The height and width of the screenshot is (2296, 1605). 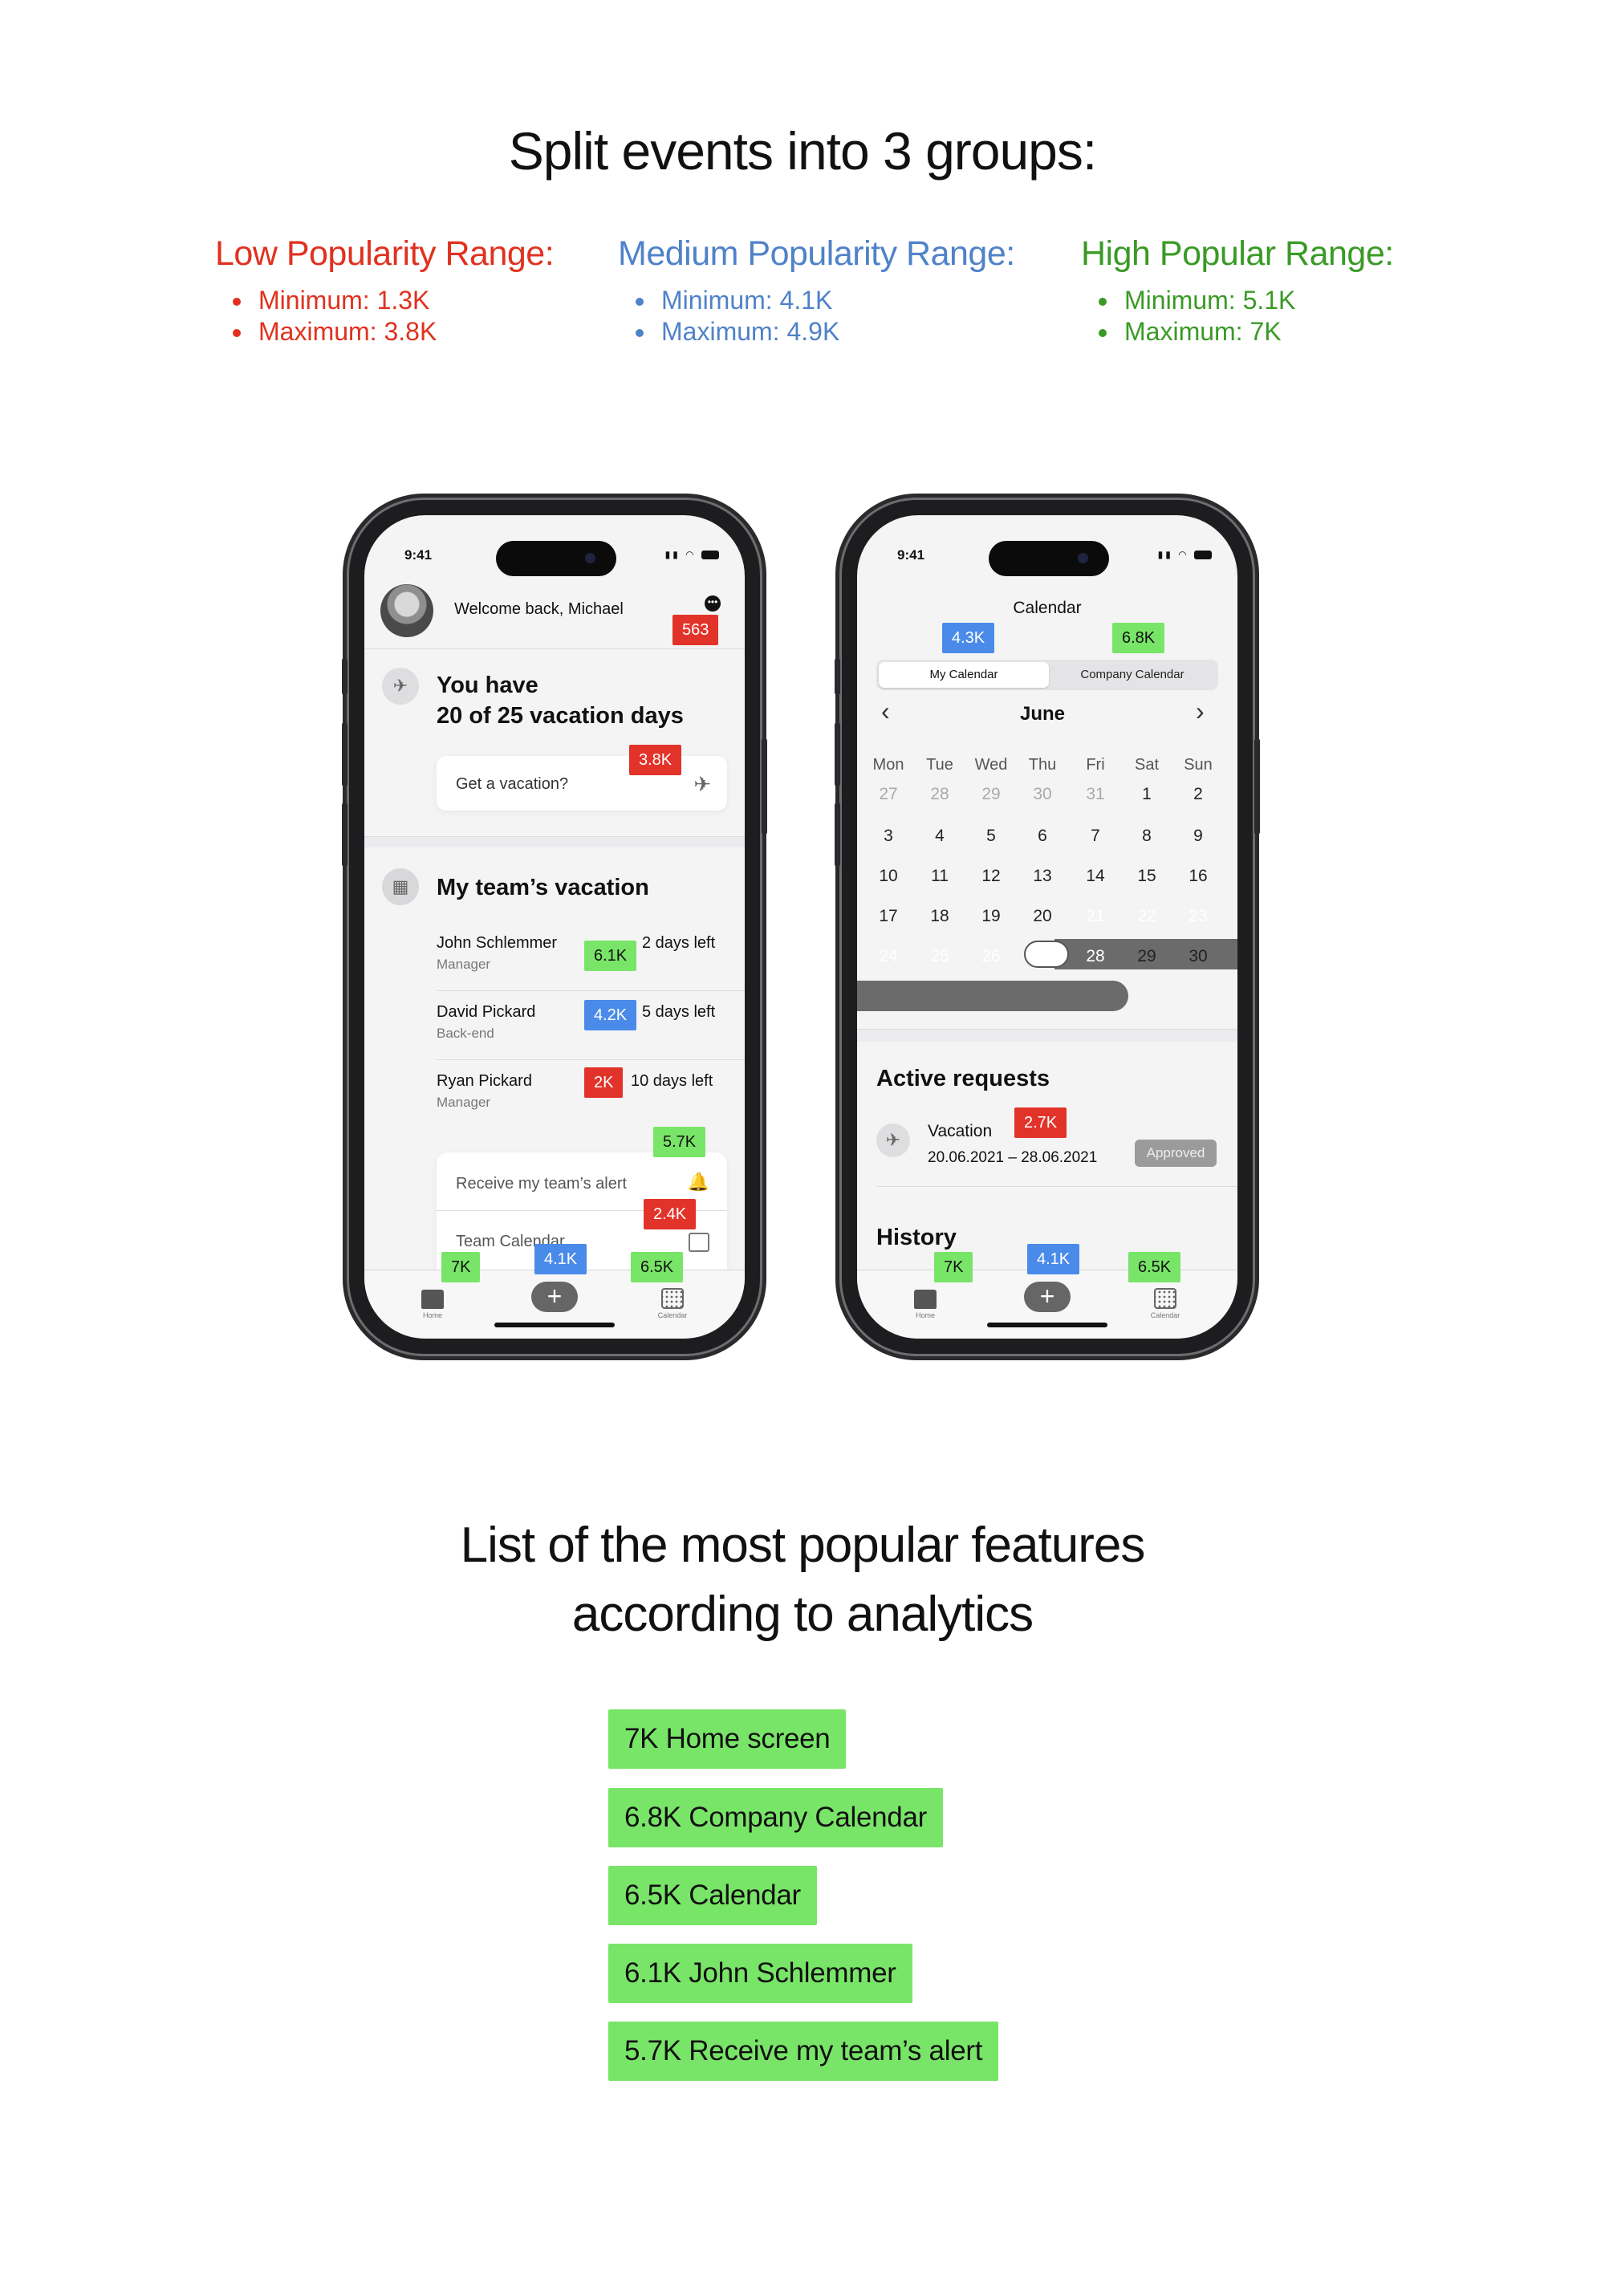 I want to click on medium-range-title: Medium Popularity Range:, so click(x=816, y=254).